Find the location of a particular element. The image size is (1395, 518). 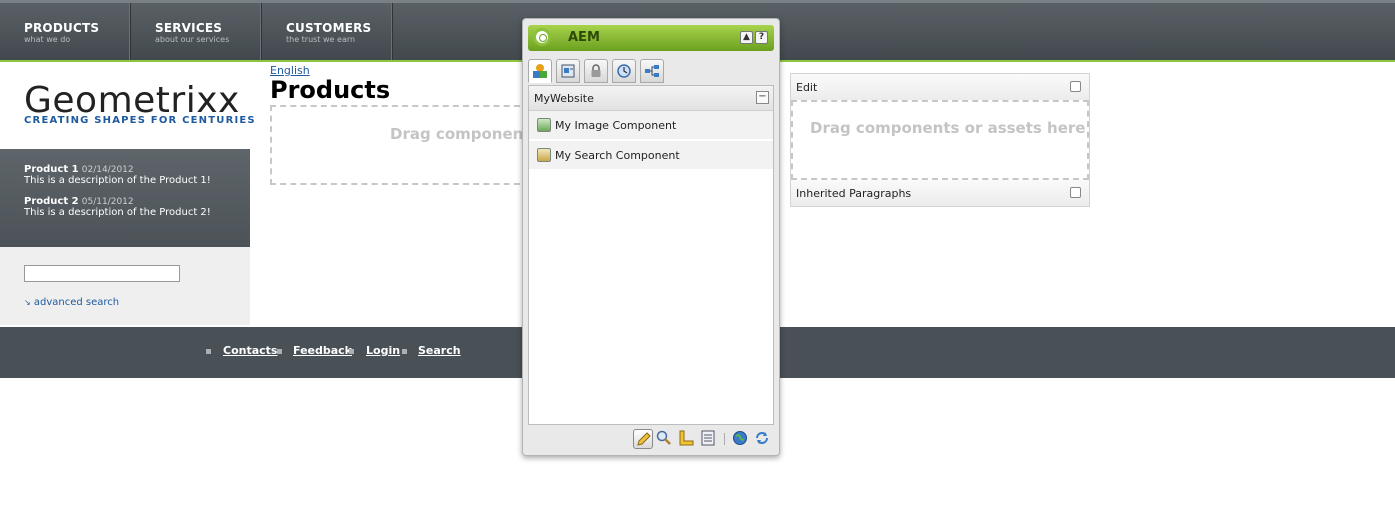

edit-pencil-icon is located at coordinates (644, 439).